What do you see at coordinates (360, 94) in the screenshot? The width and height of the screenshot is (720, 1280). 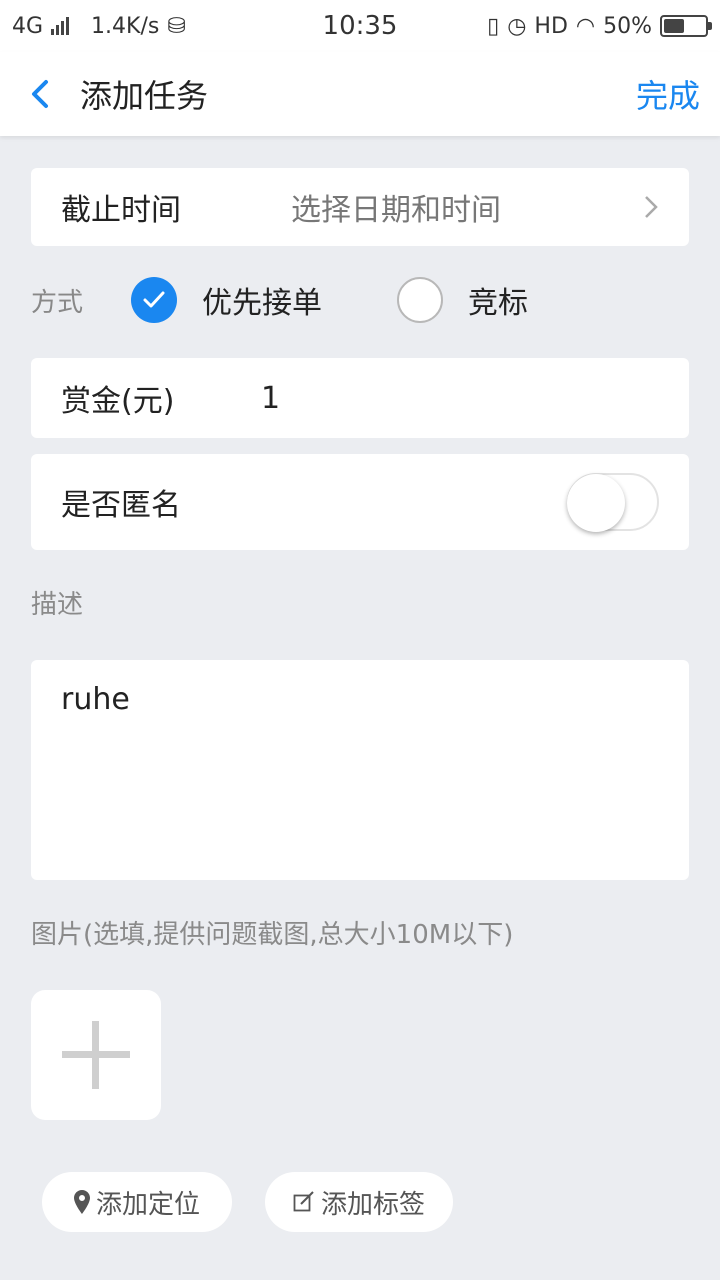 I see `app-header: 添加任务 完成` at bounding box center [360, 94].